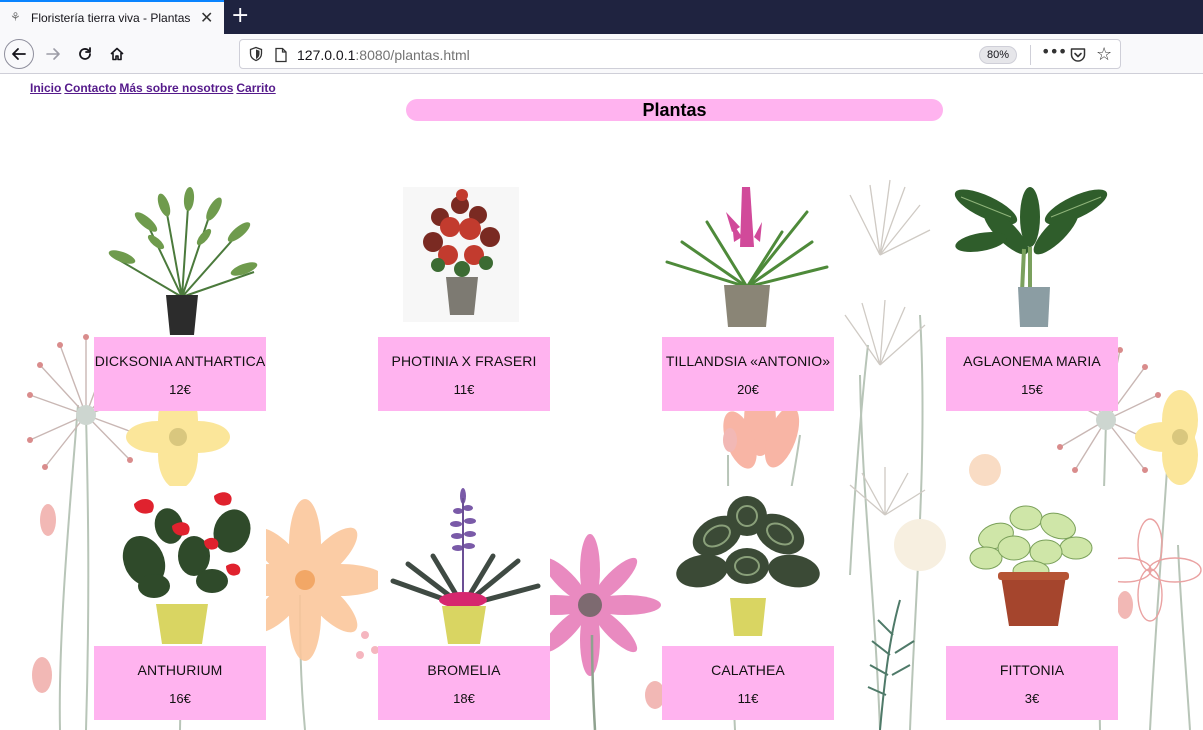  I want to click on browser-toolbar: 127.0.0.1:8080/plantas.html 80% ••• ☆, so click(601, 54).